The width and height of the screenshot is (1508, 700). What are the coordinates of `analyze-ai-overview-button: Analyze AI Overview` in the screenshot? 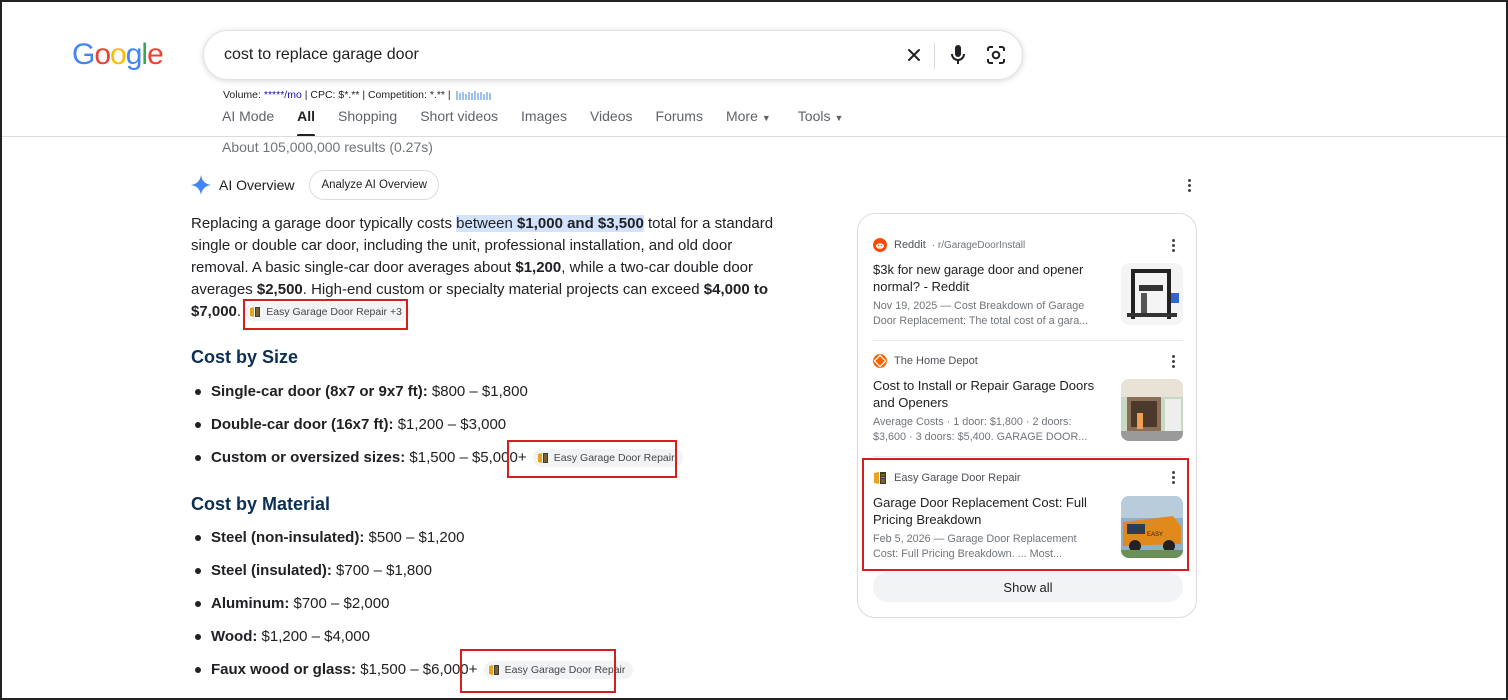 It's located at (374, 185).